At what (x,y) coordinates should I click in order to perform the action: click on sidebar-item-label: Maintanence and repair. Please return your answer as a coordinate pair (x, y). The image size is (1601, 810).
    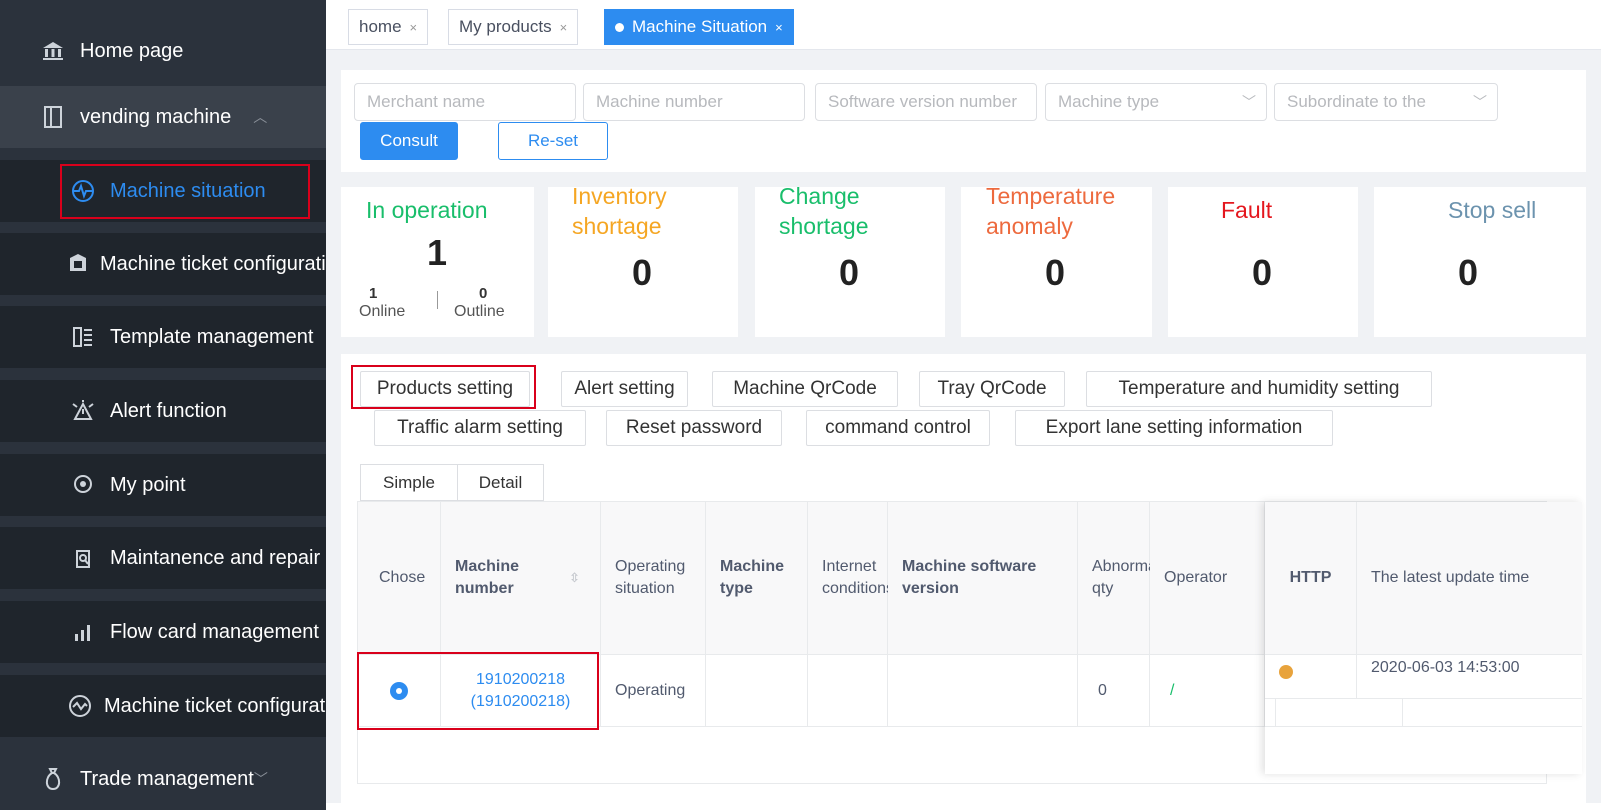
    Looking at the image, I should click on (215, 557).